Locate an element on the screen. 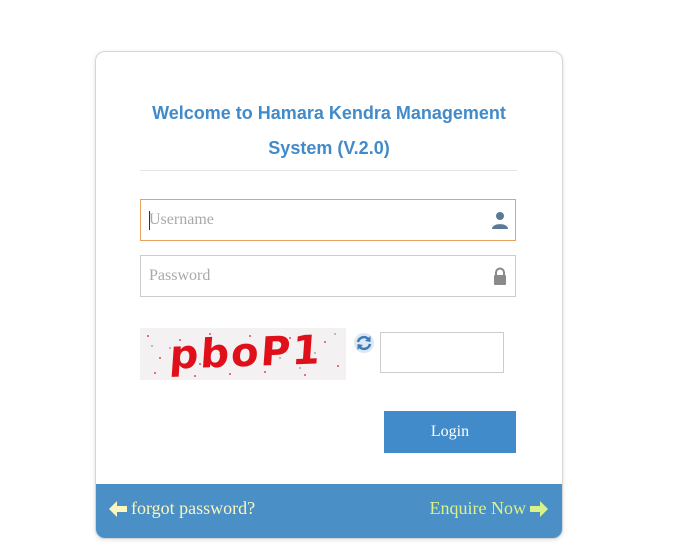  captcha-text: pboP1 is located at coordinates (246, 353).